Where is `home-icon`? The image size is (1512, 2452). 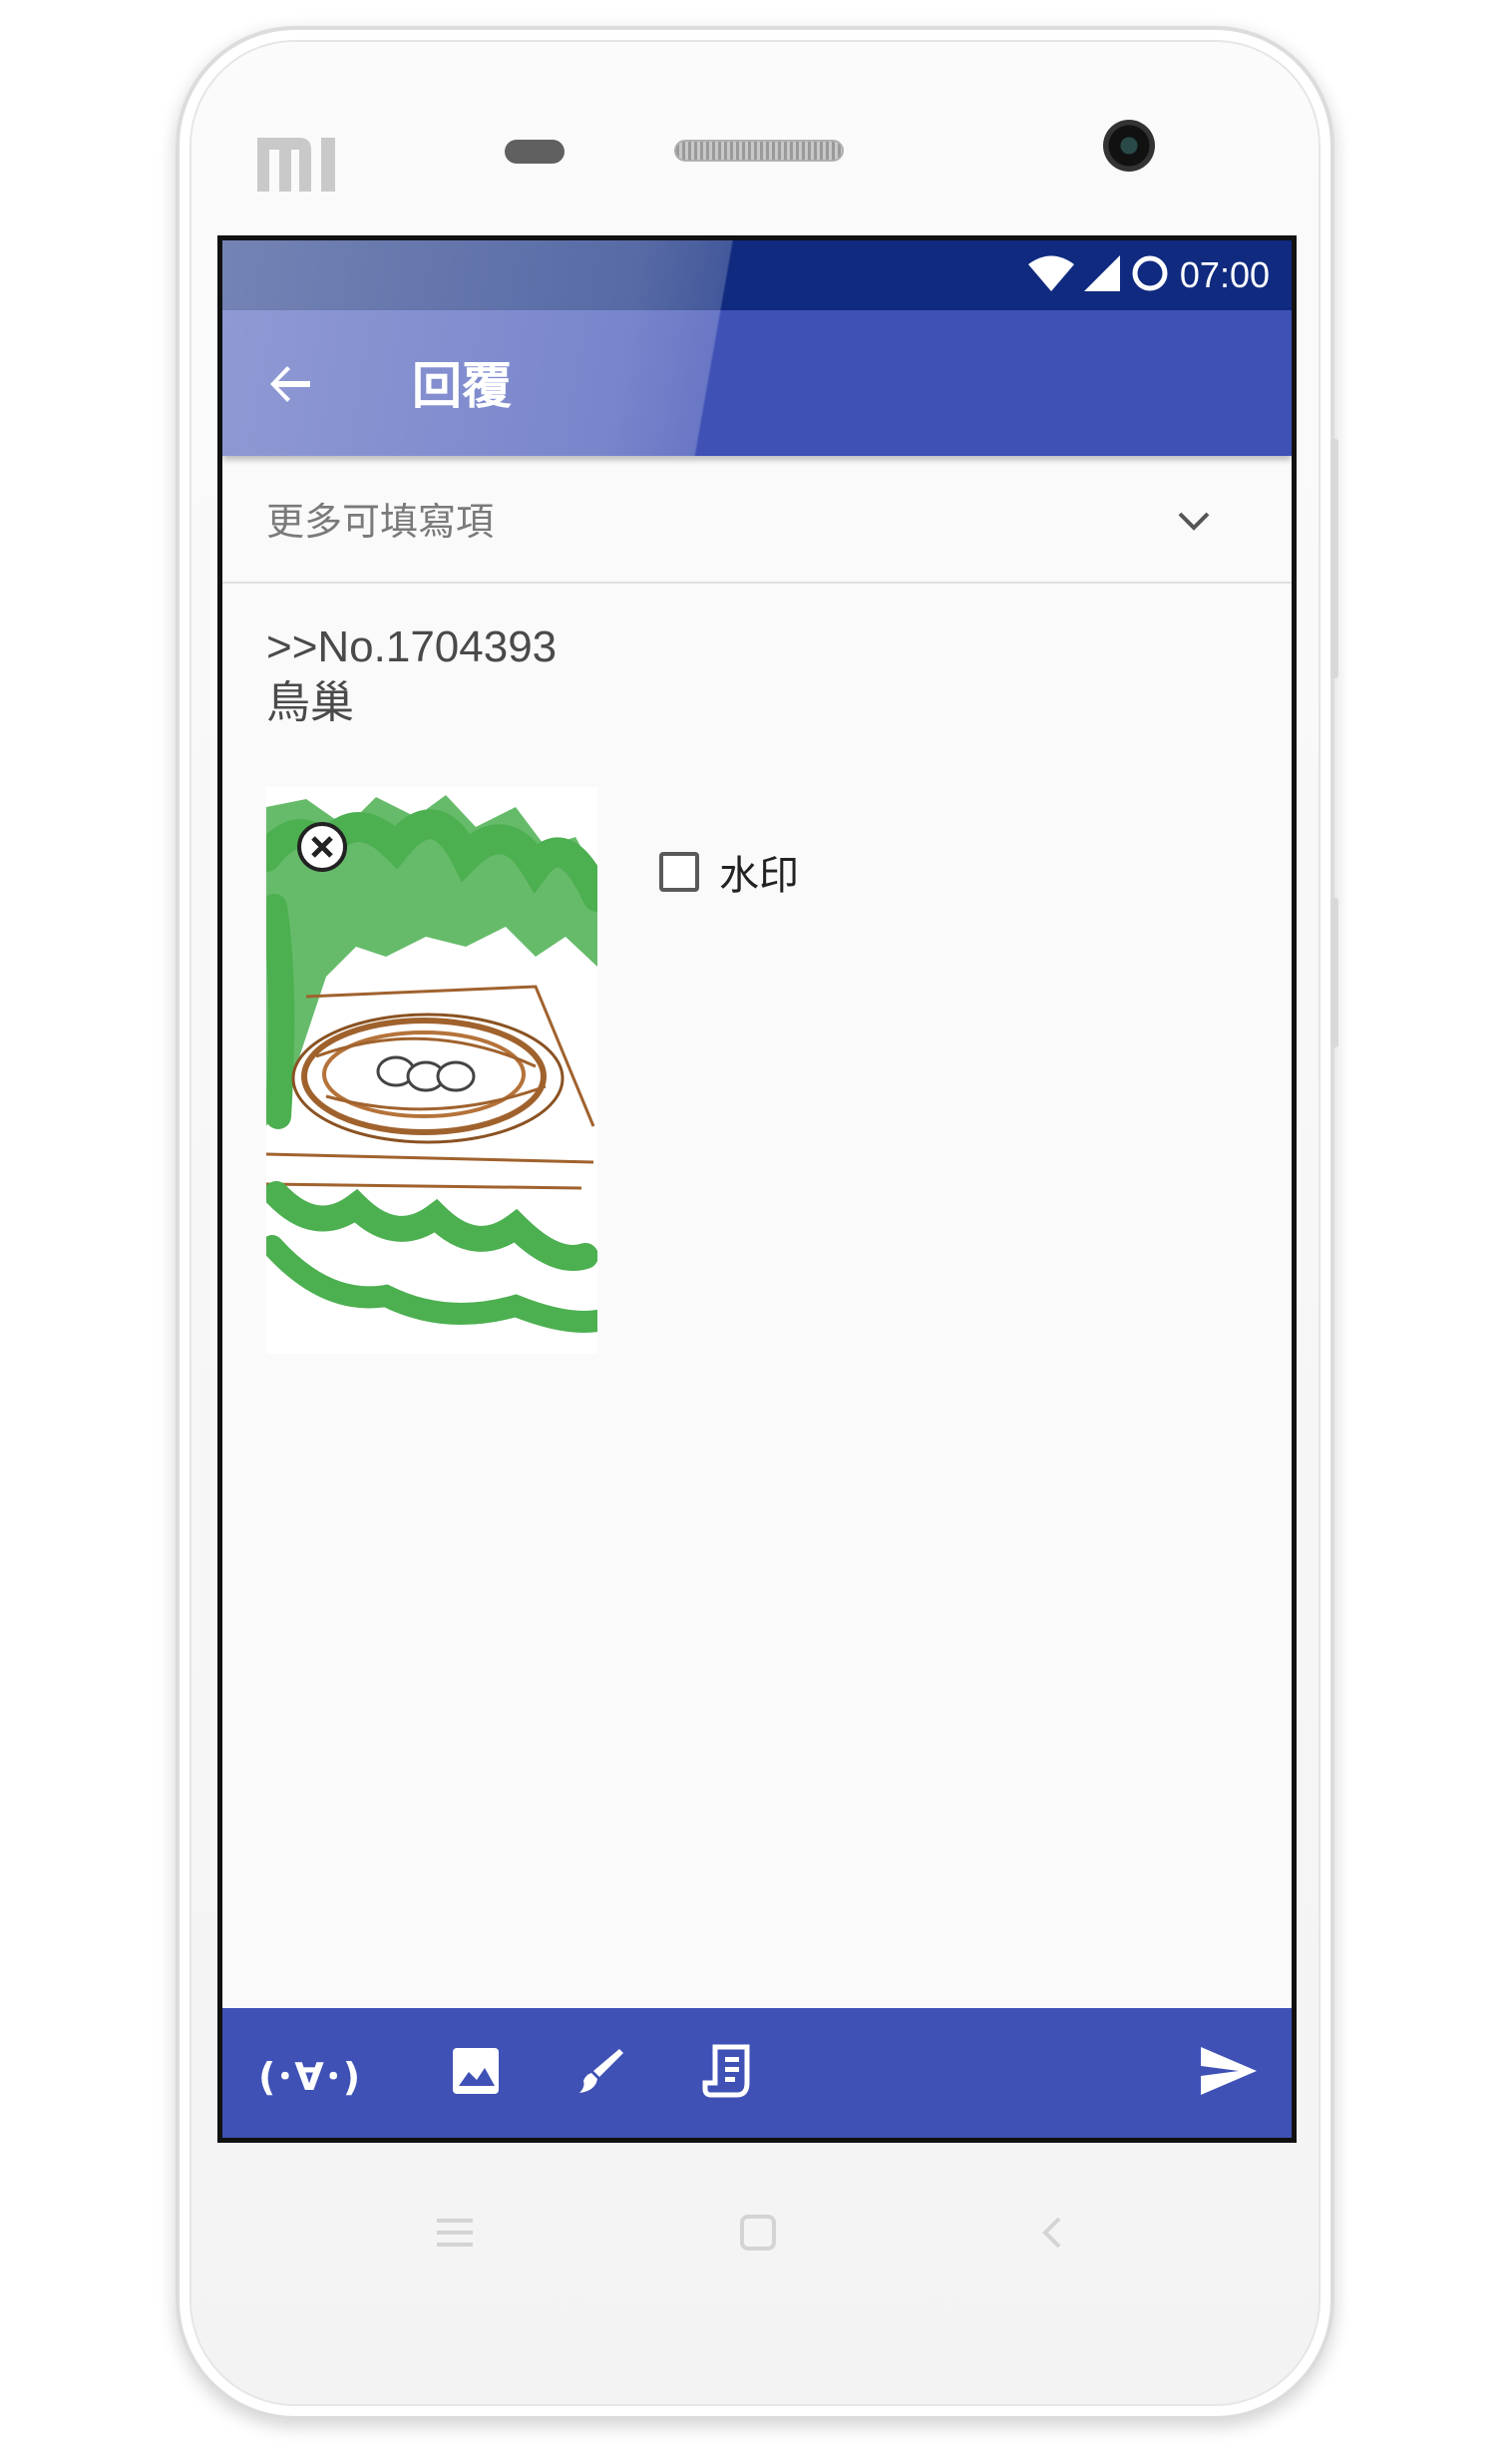 home-icon is located at coordinates (758, 2234).